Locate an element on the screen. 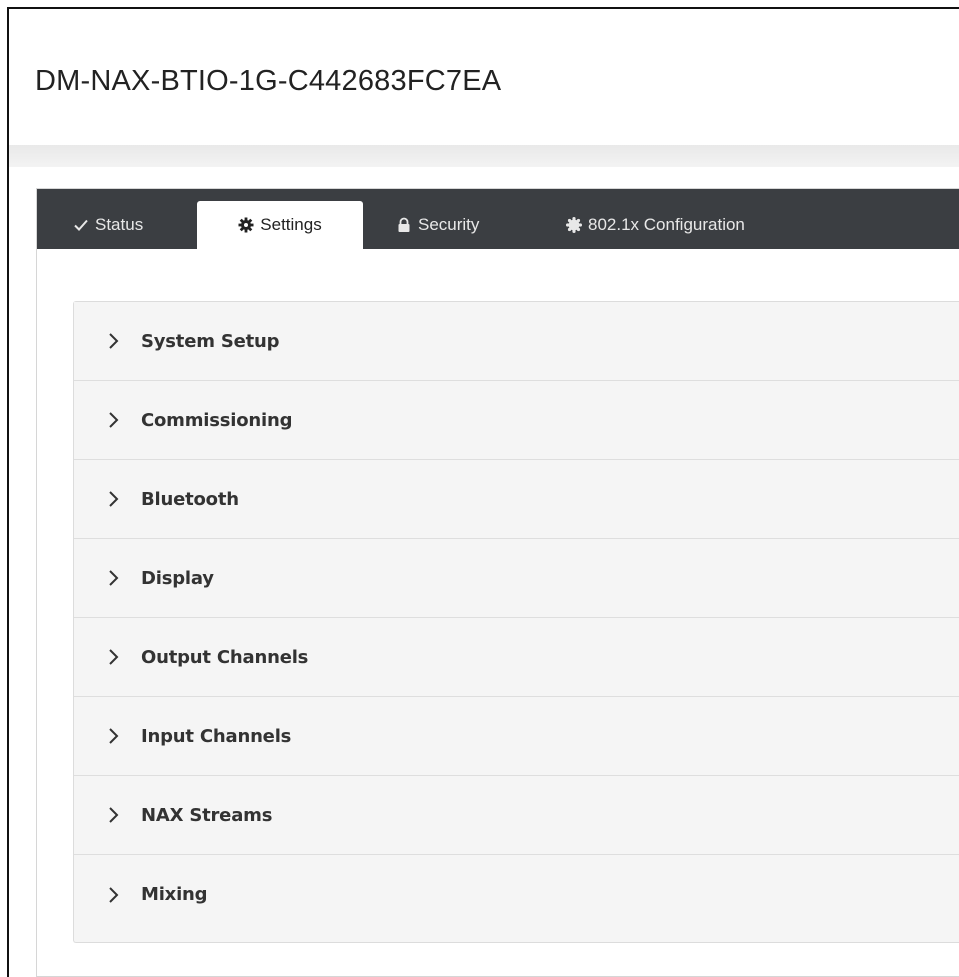 The height and width of the screenshot is (977, 959). check-icon is located at coordinates (81, 225).